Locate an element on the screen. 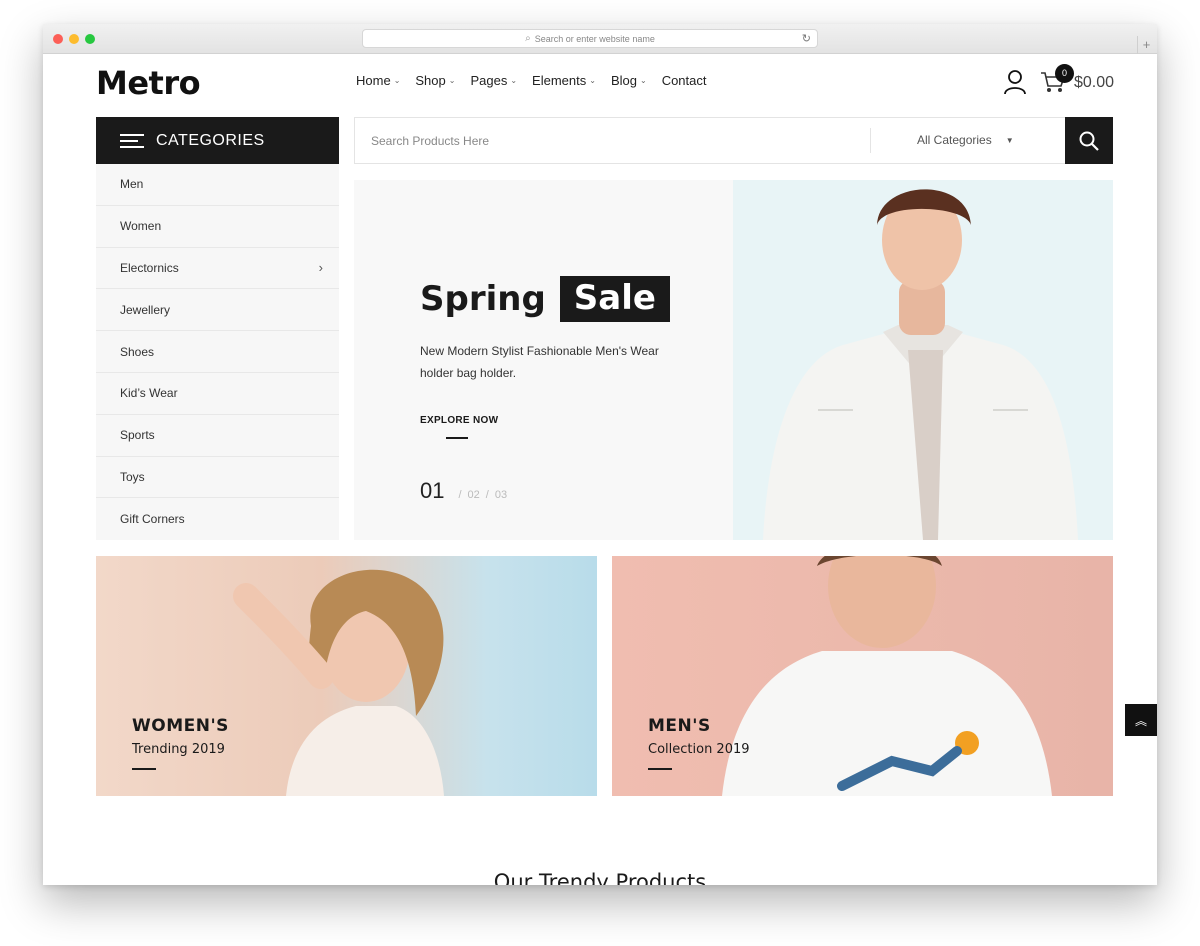 The image size is (1200, 946). womens-banner-title: WOMEN'S is located at coordinates (180, 726).